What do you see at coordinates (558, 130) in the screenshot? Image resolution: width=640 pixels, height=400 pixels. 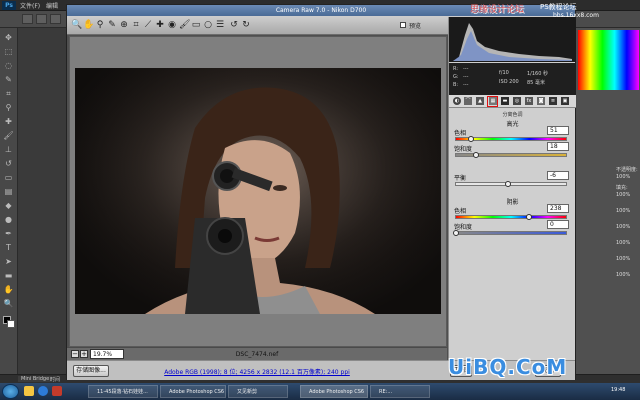 I see `highlights-hue-input: 51` at bounding box center [558, 130].